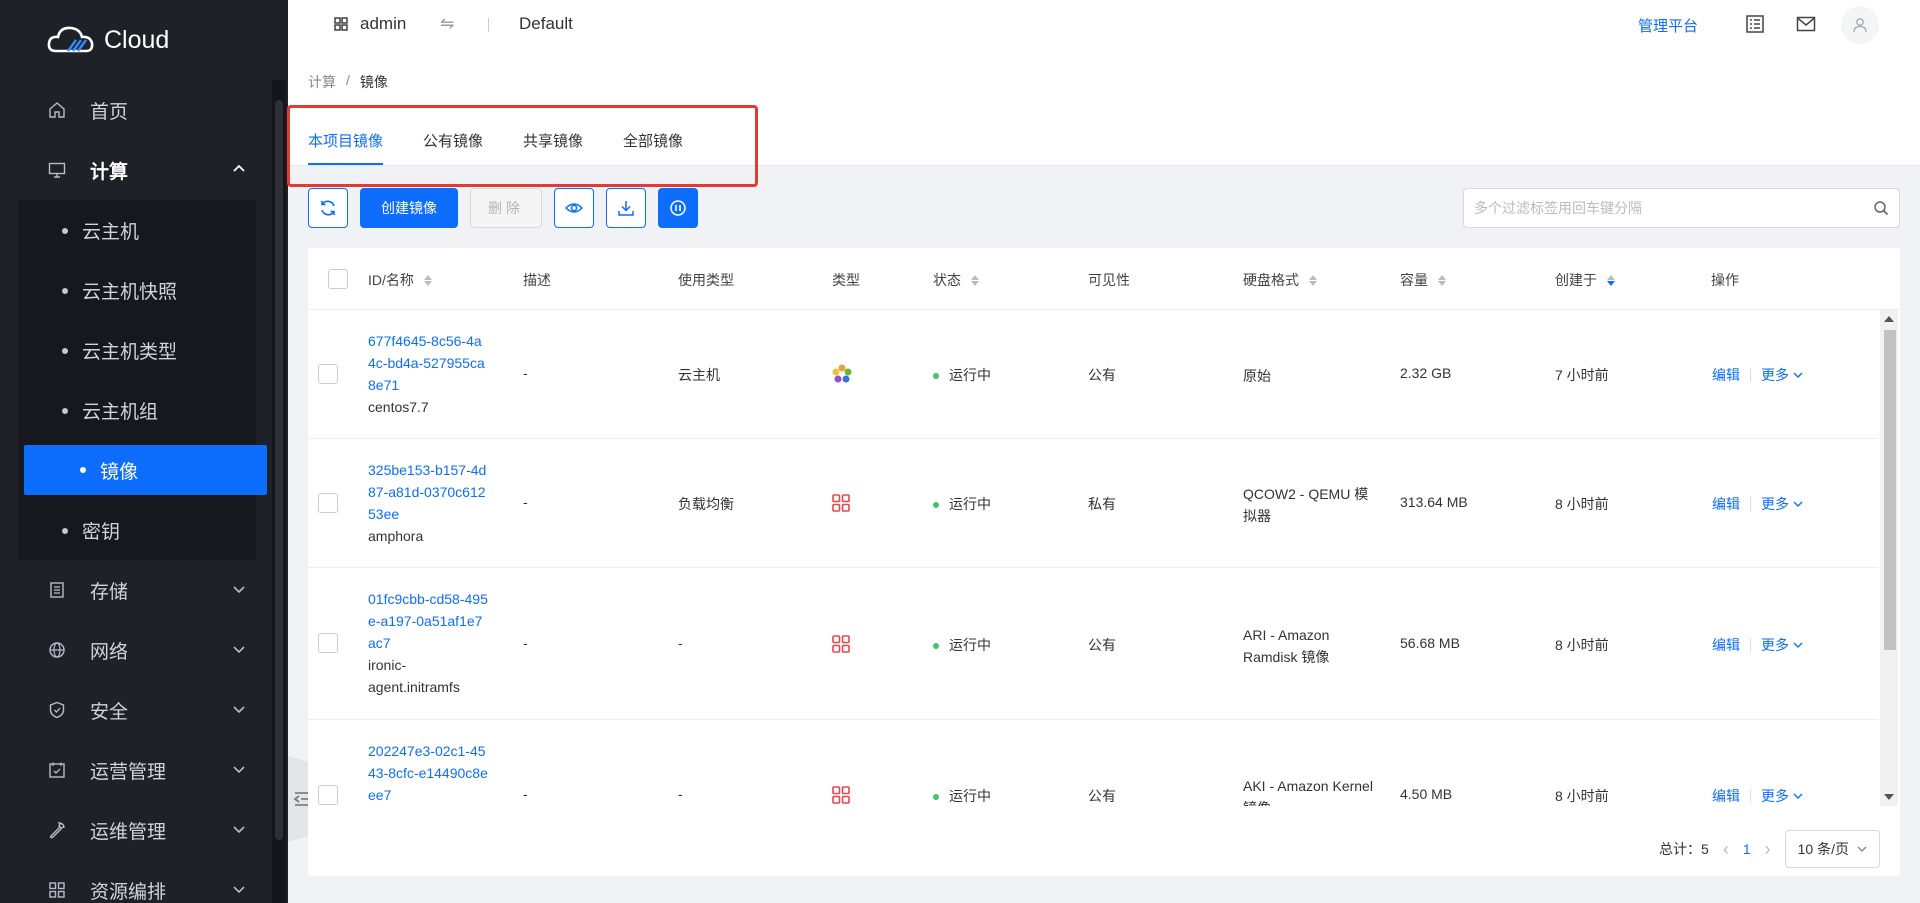 This screenshot has height=903, width=1920. What do you see at coordinates (328, 208) in the screenshot?
I see `refresh-button` at bounding box center [328, 208].